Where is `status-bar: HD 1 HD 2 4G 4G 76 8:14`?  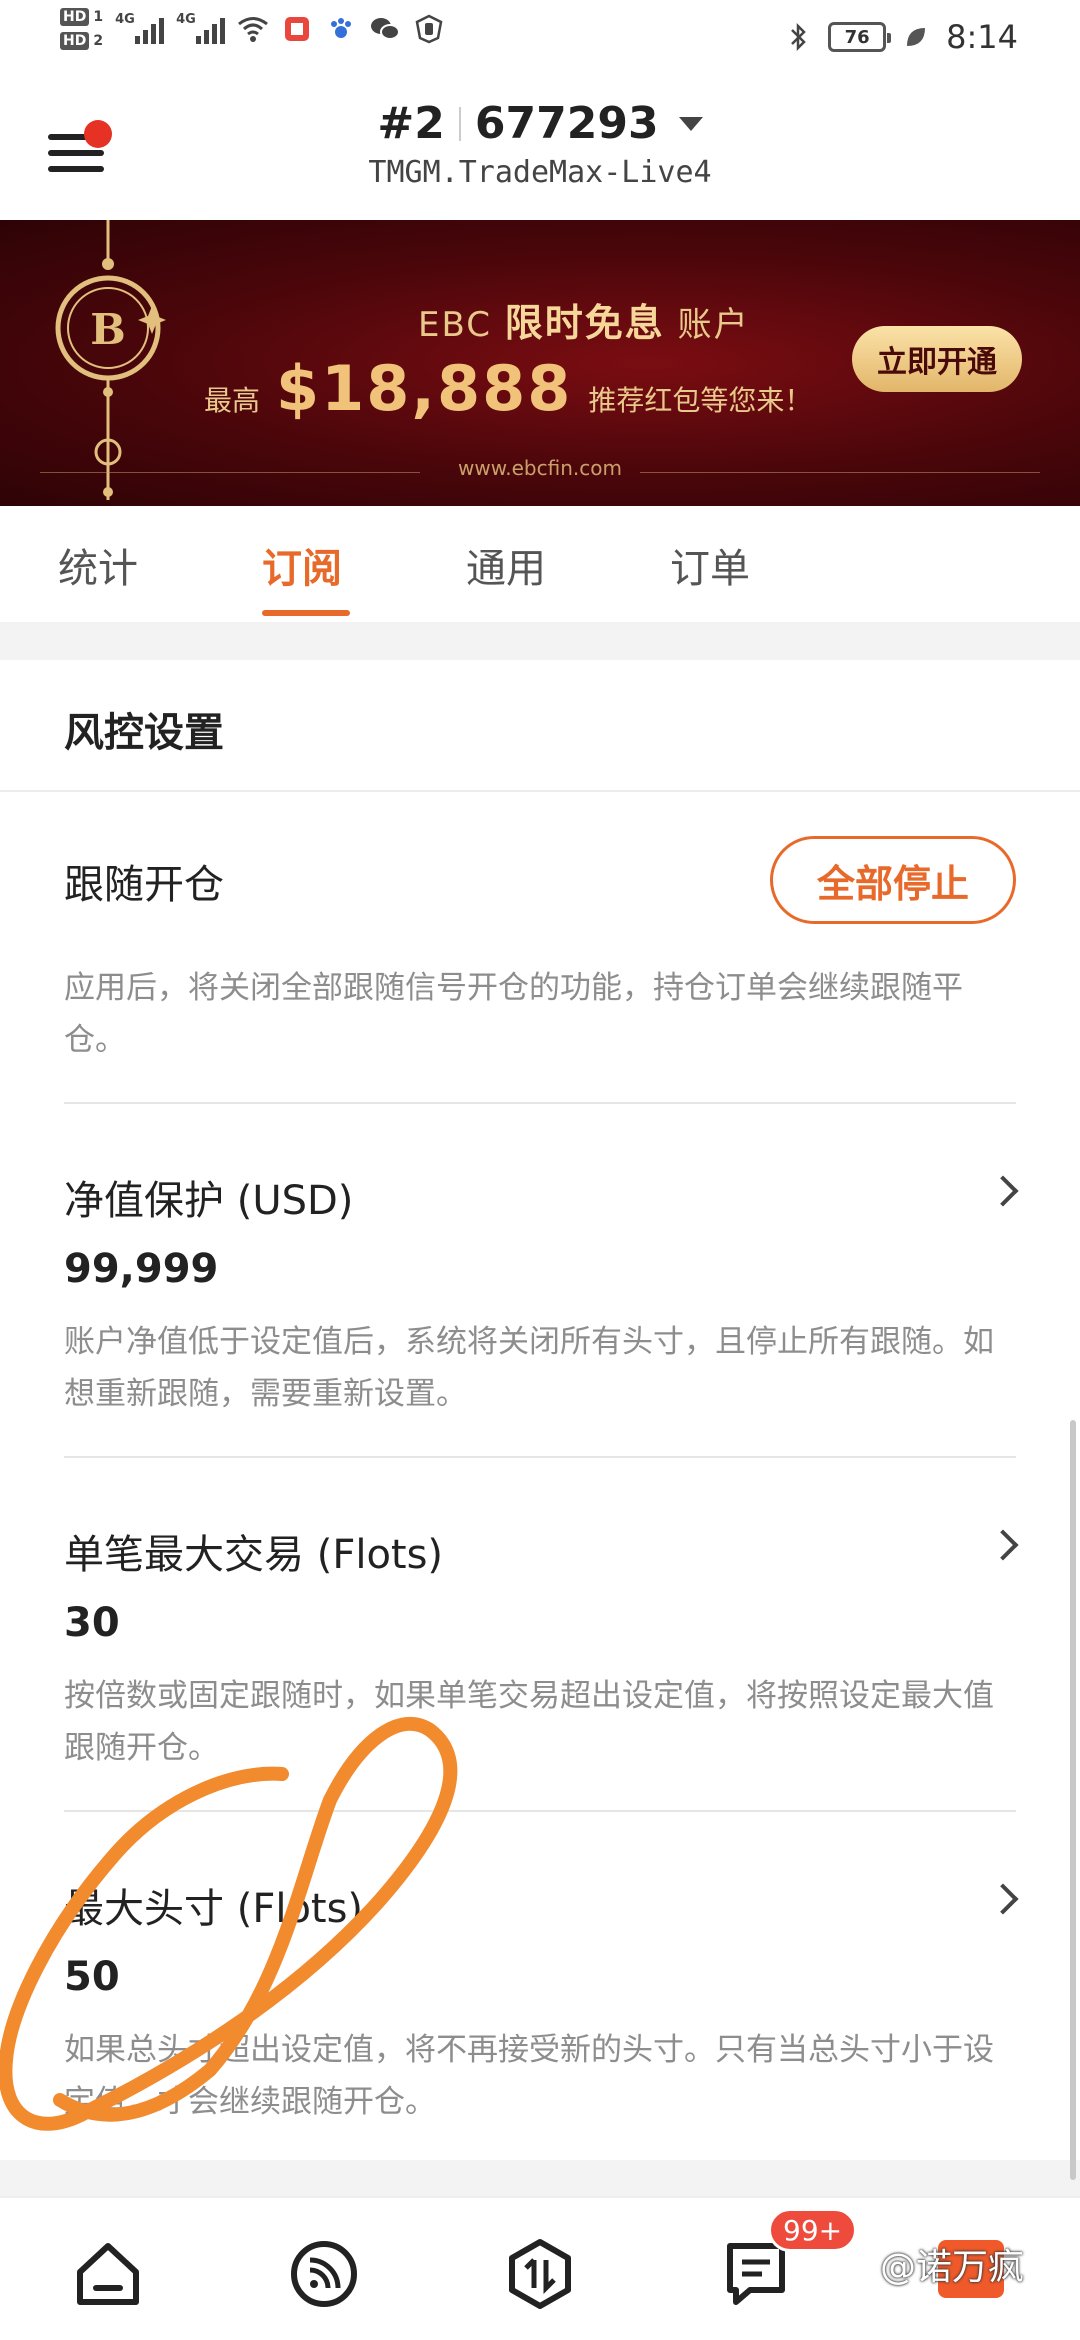
status-bar: HD 1 HD 2 4G 4G 76 8:14 is located at coordinates (540, 40).